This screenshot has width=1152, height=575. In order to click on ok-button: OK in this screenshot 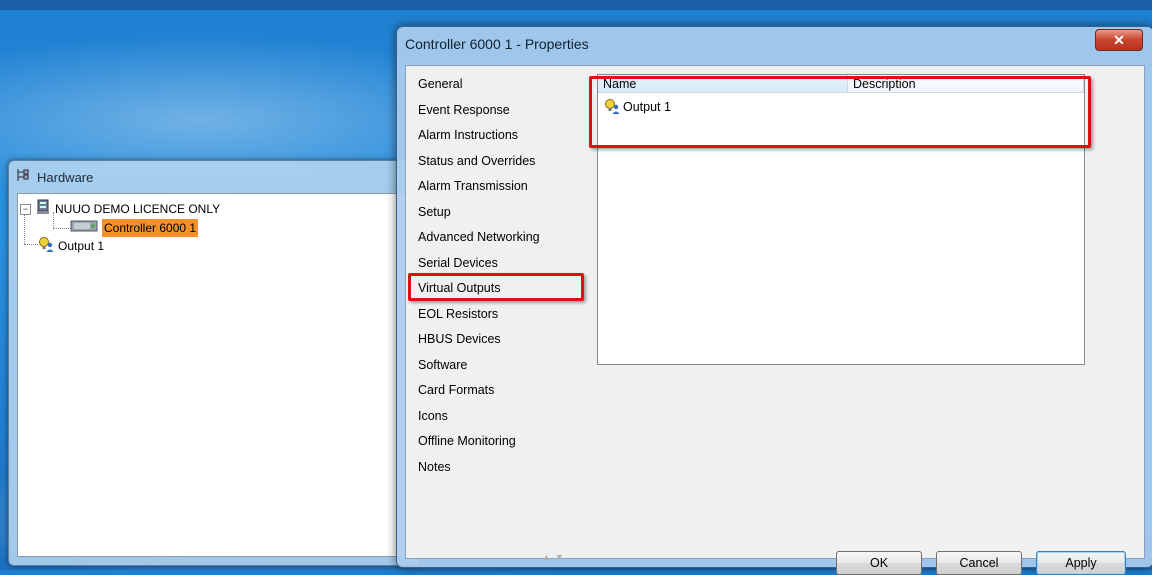, I will do `click(879, 563)`.